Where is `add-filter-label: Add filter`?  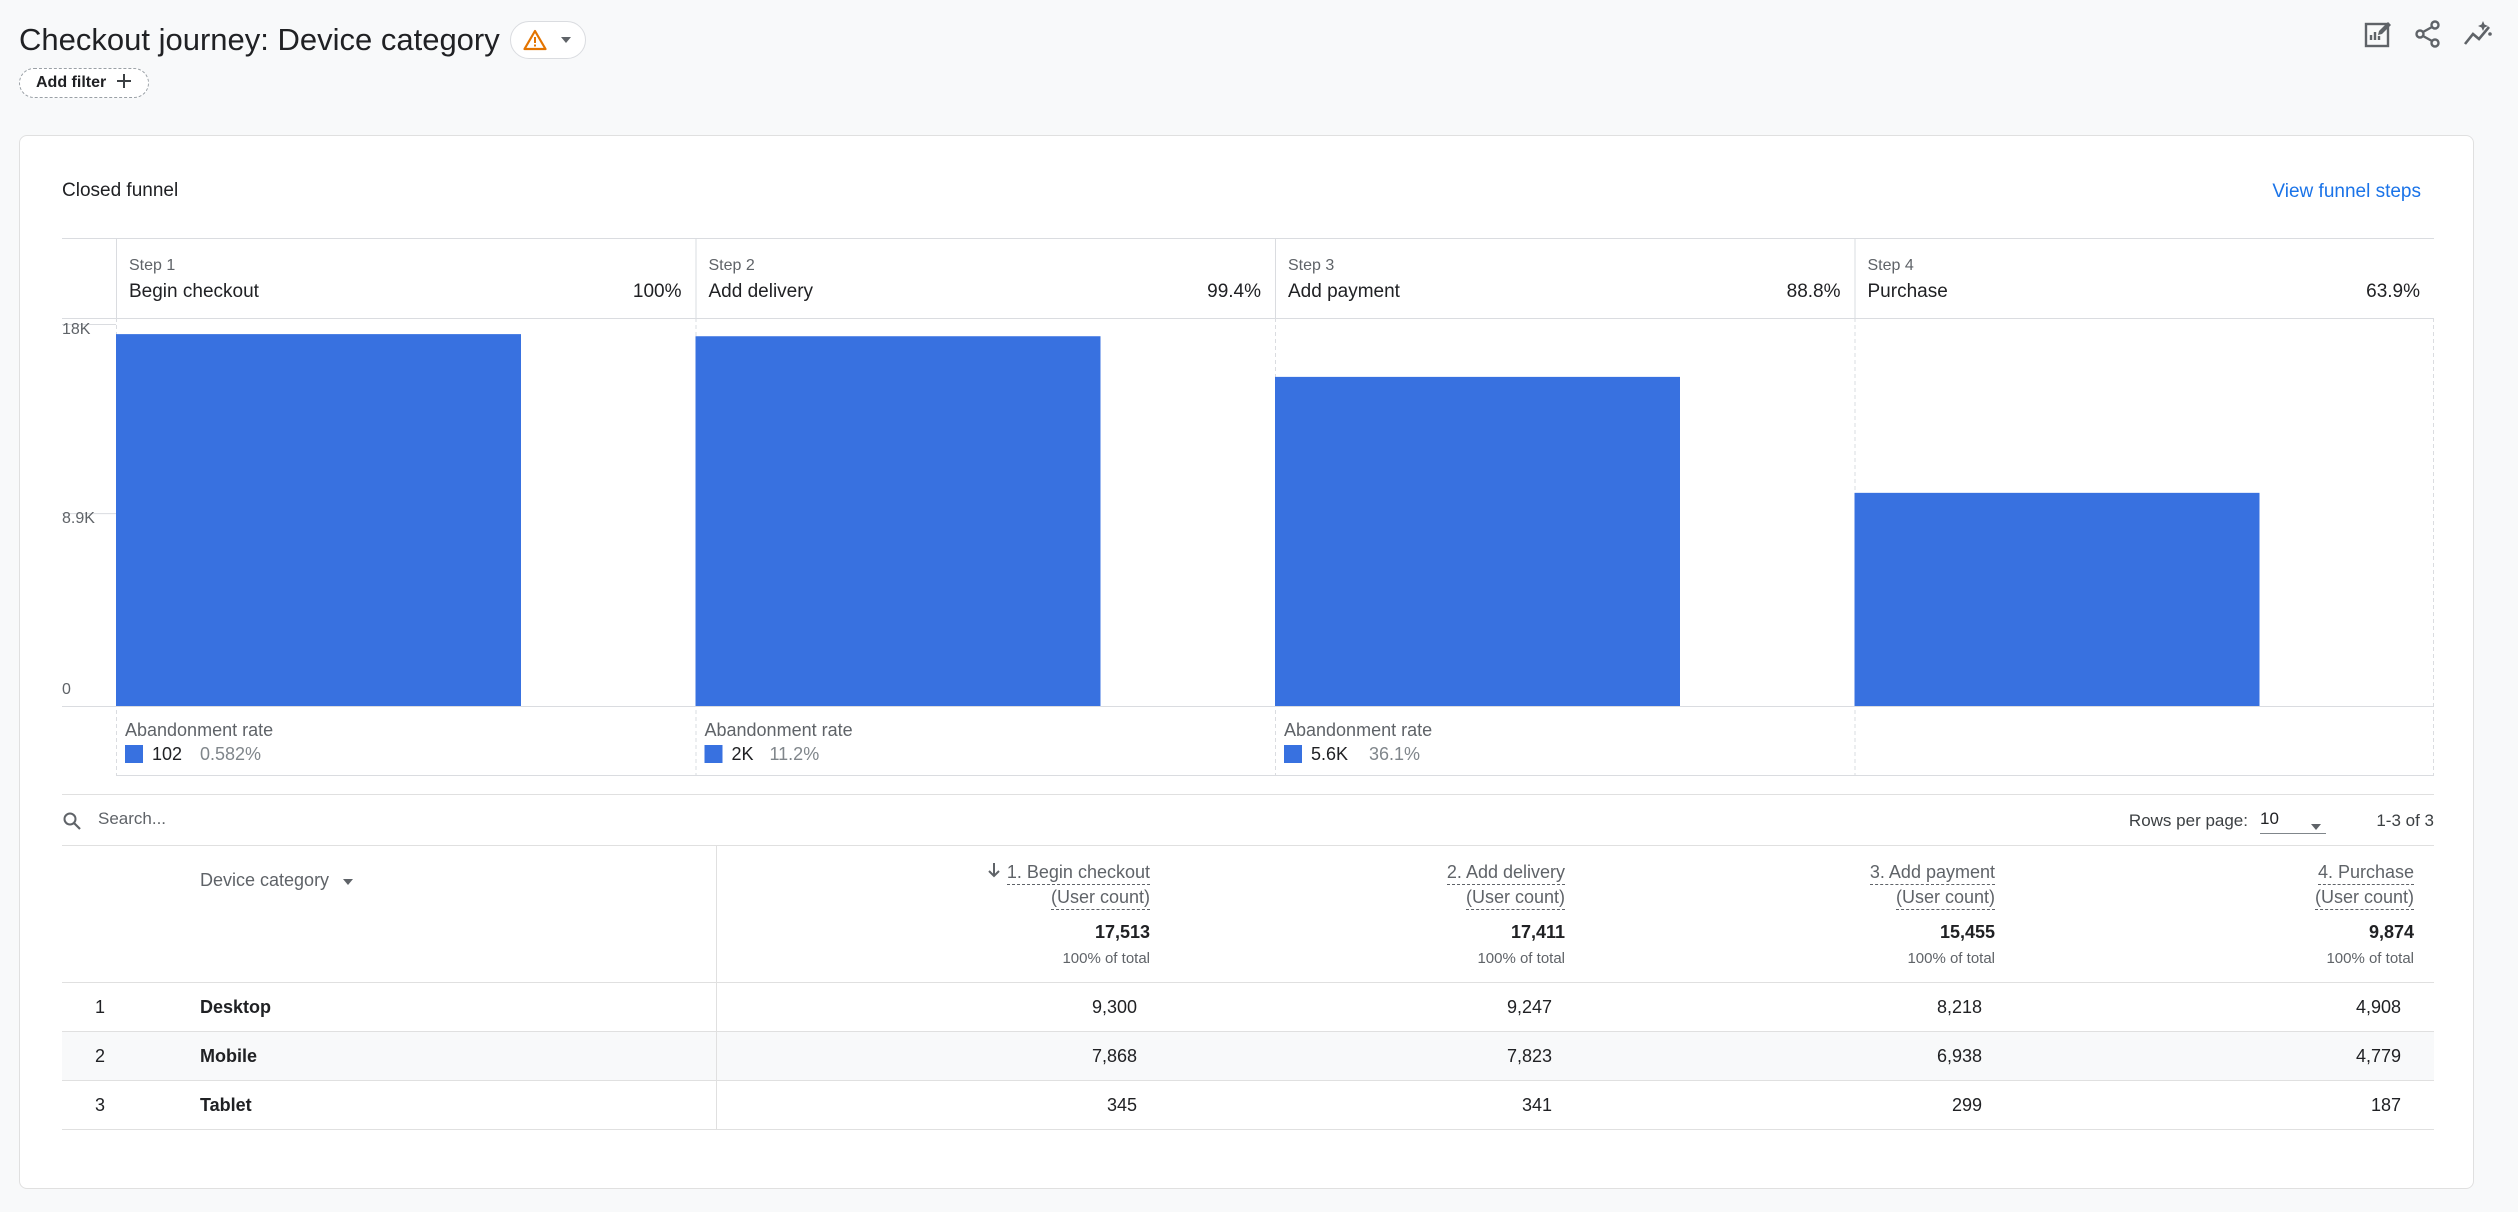 add-filter-label: Add filter is located at coordinates (71, 82).